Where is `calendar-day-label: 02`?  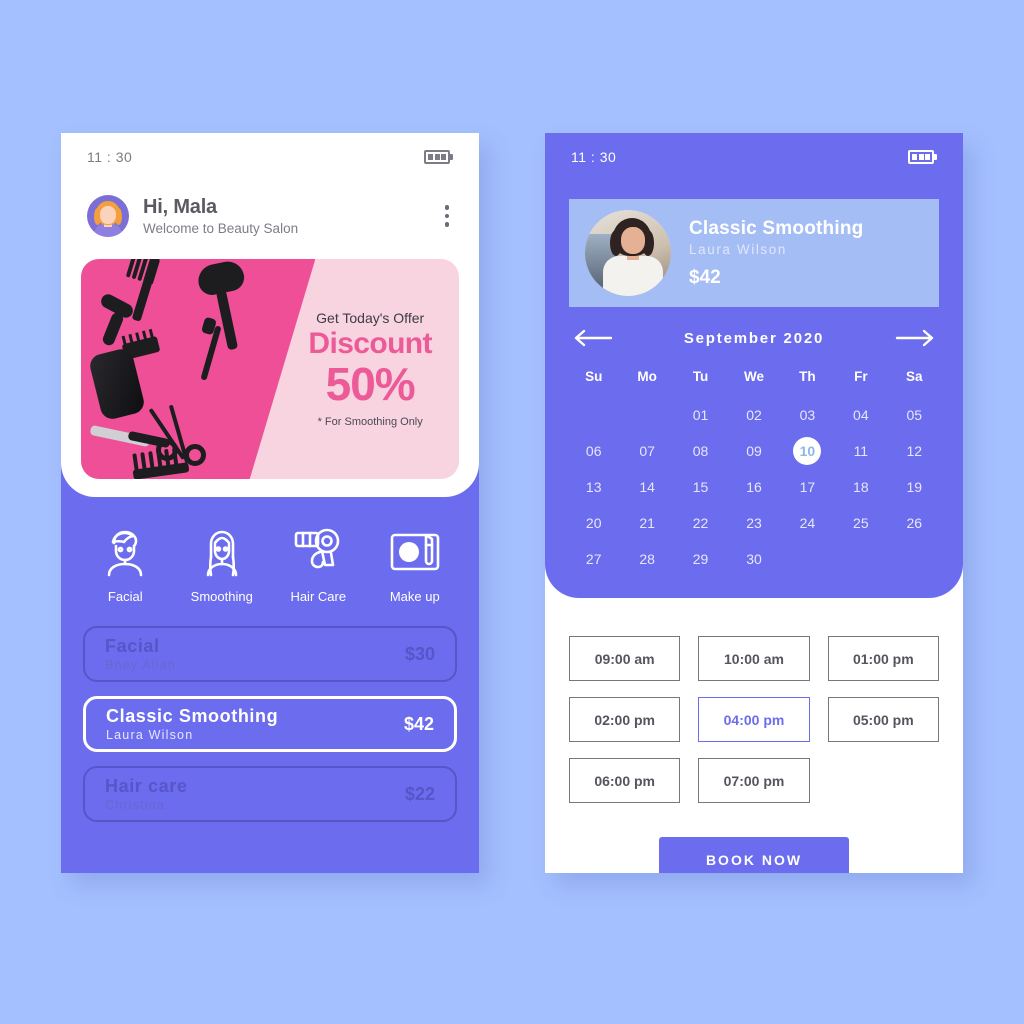
calendar-day-label: 02 is located at coordinates (754, 415).